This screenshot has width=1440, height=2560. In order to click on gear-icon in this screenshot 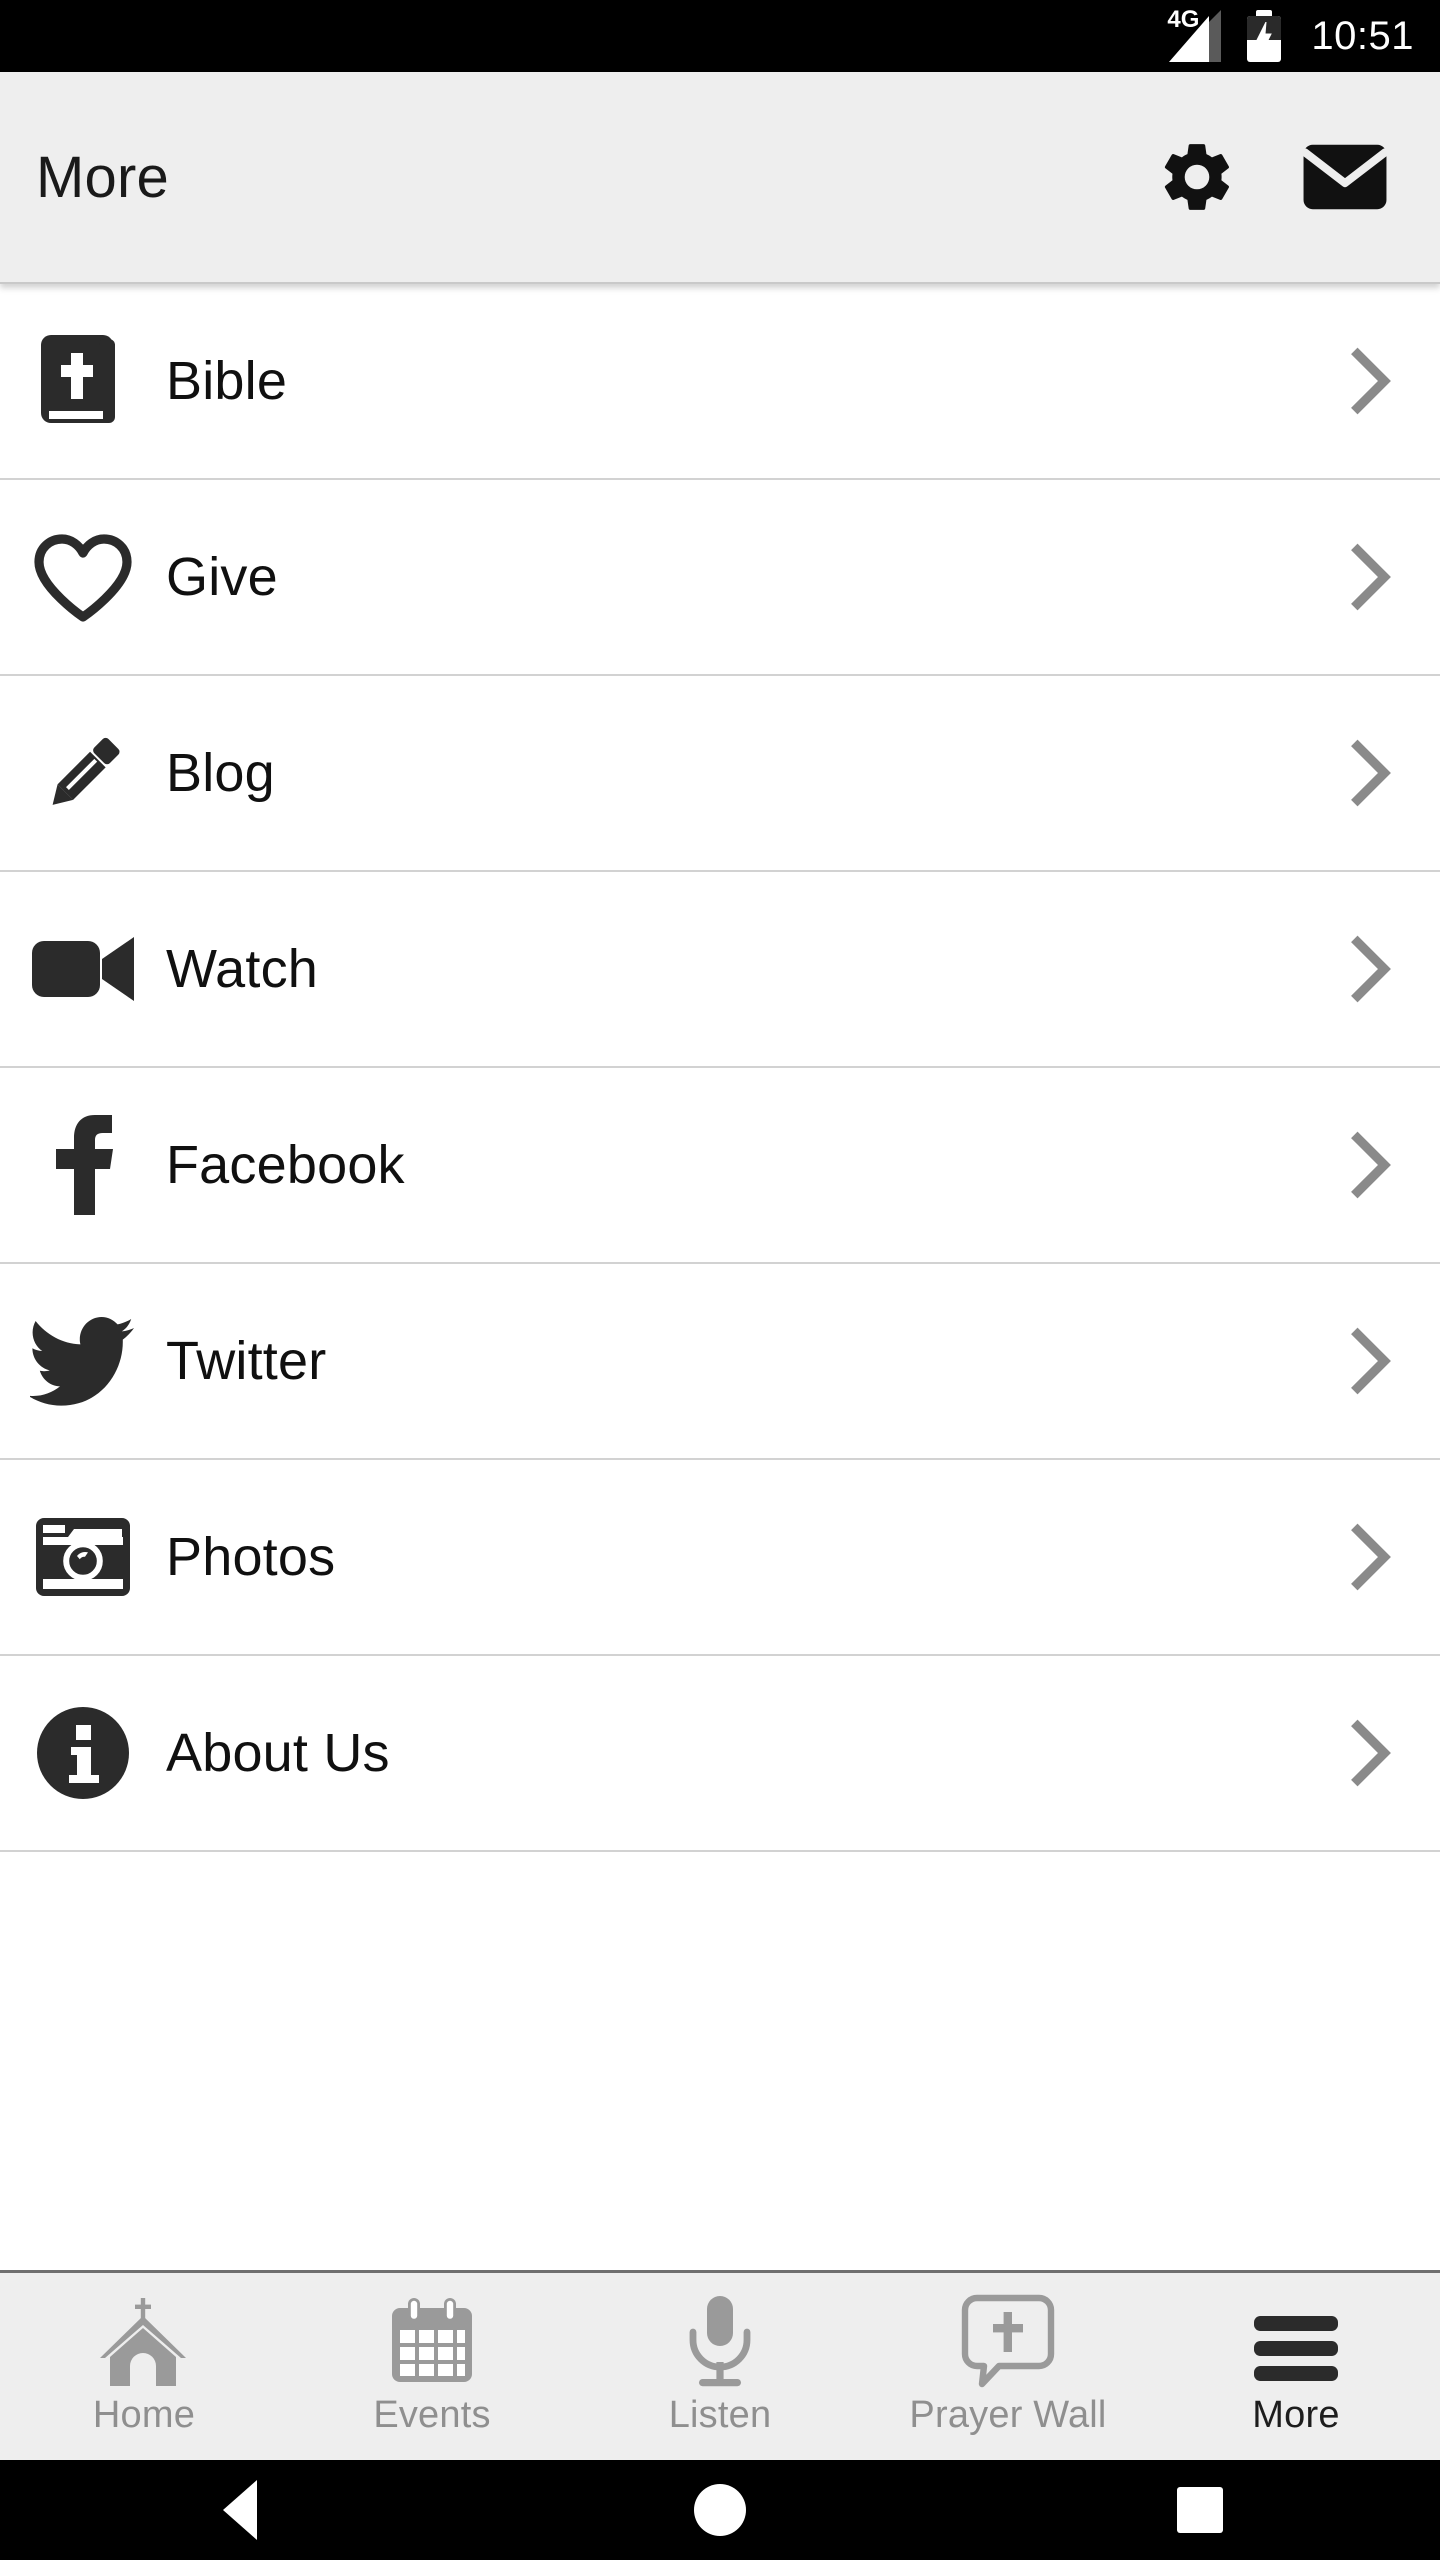, I will do `click(1196, 177)`.